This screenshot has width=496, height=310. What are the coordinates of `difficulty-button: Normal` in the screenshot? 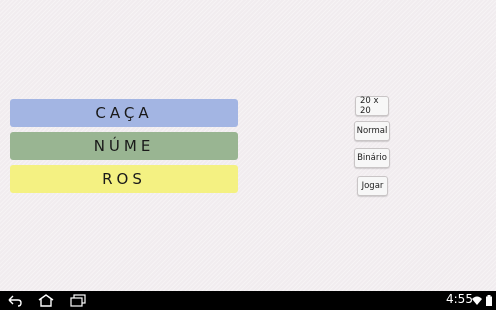 It's located at (372, 131).